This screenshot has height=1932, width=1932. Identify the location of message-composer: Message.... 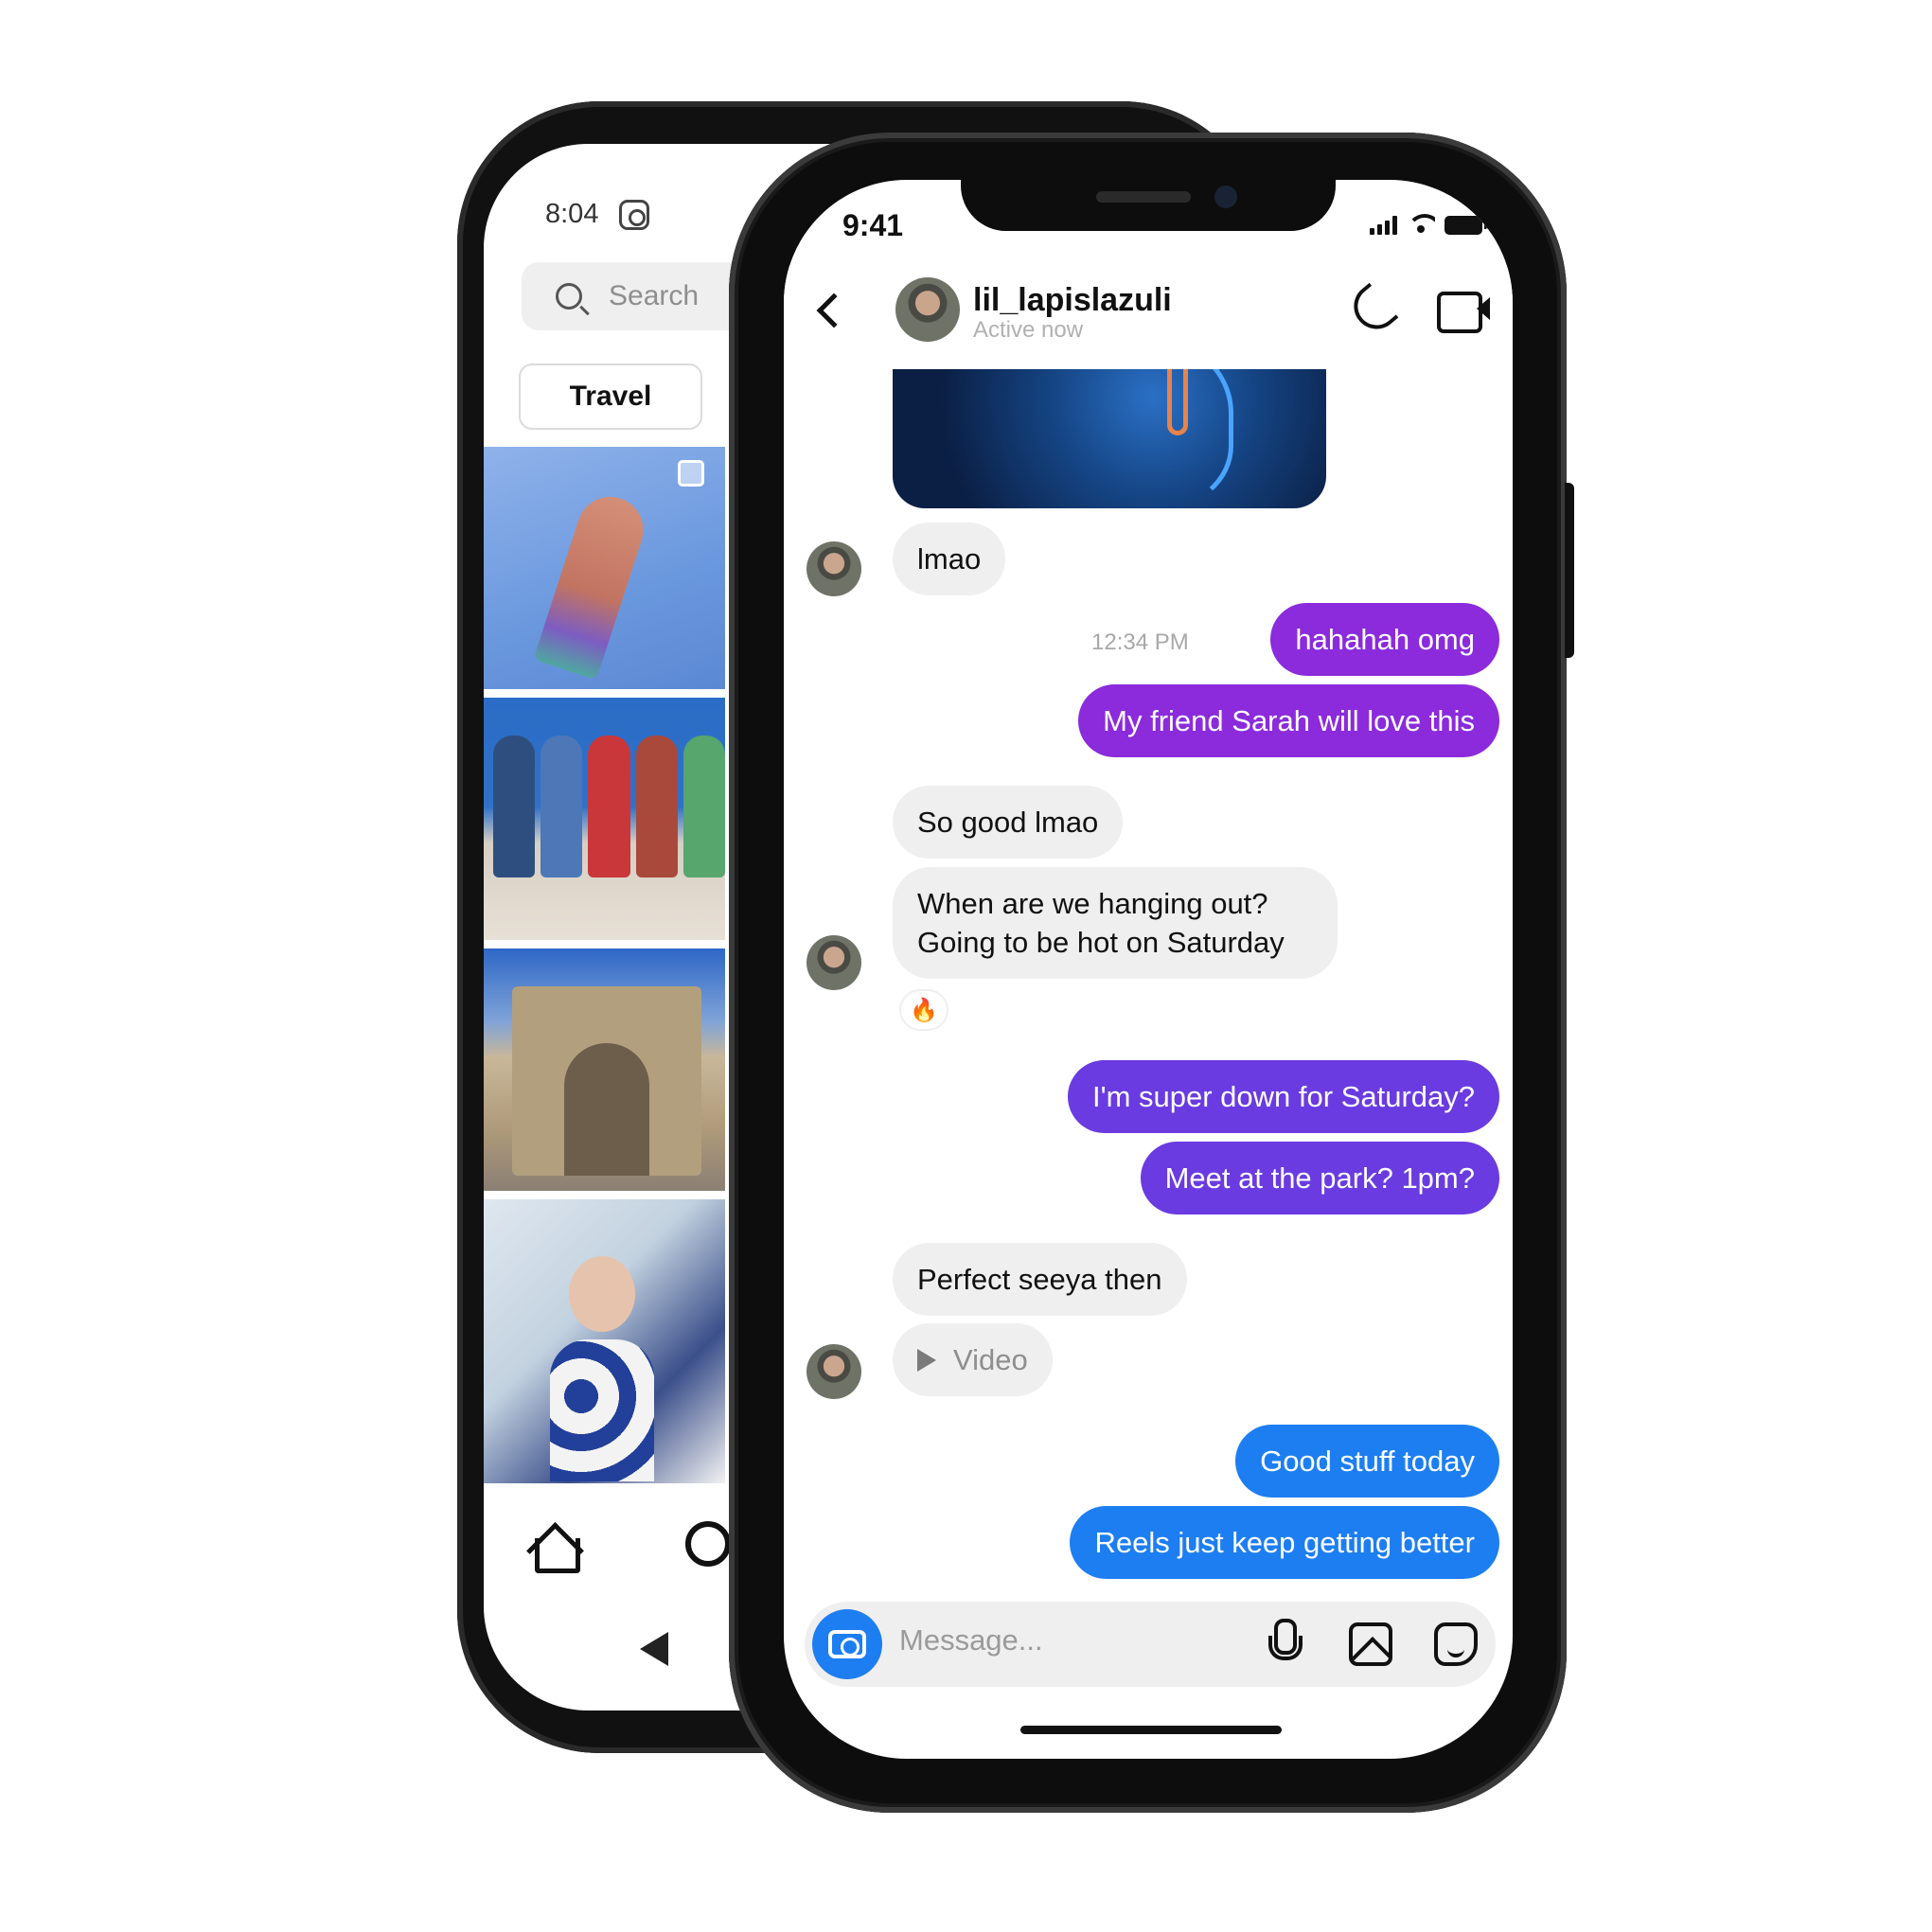
(1150, 1644).